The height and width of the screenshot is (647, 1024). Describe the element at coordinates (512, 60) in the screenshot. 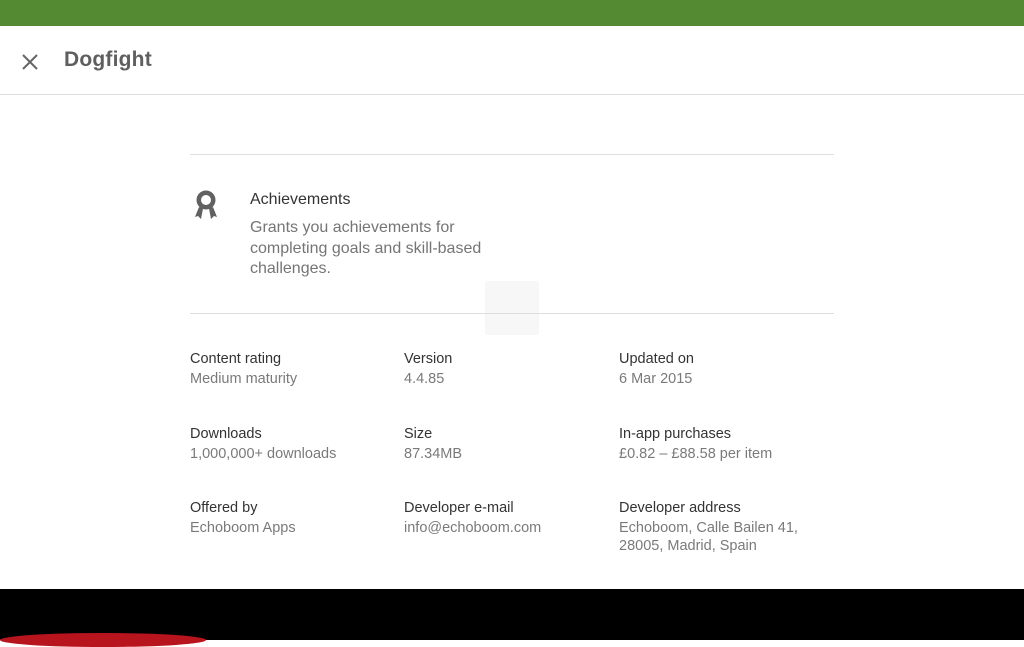

I see `app-bar: Dogfight` at that location.